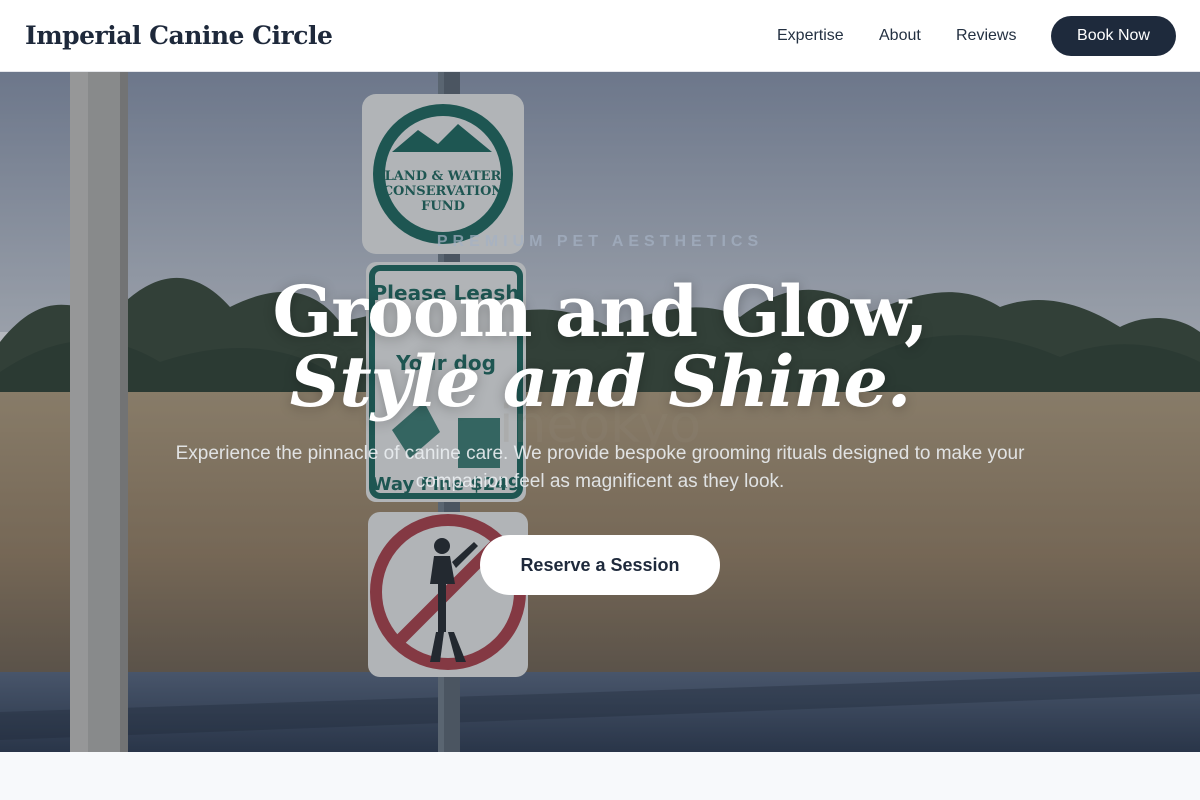  What do you see at coordinates (600, 241) in the screenshot?
I see `hero-eyebrow: PREMIUM PET AESTHETICS` at bounding box center [600, 241].